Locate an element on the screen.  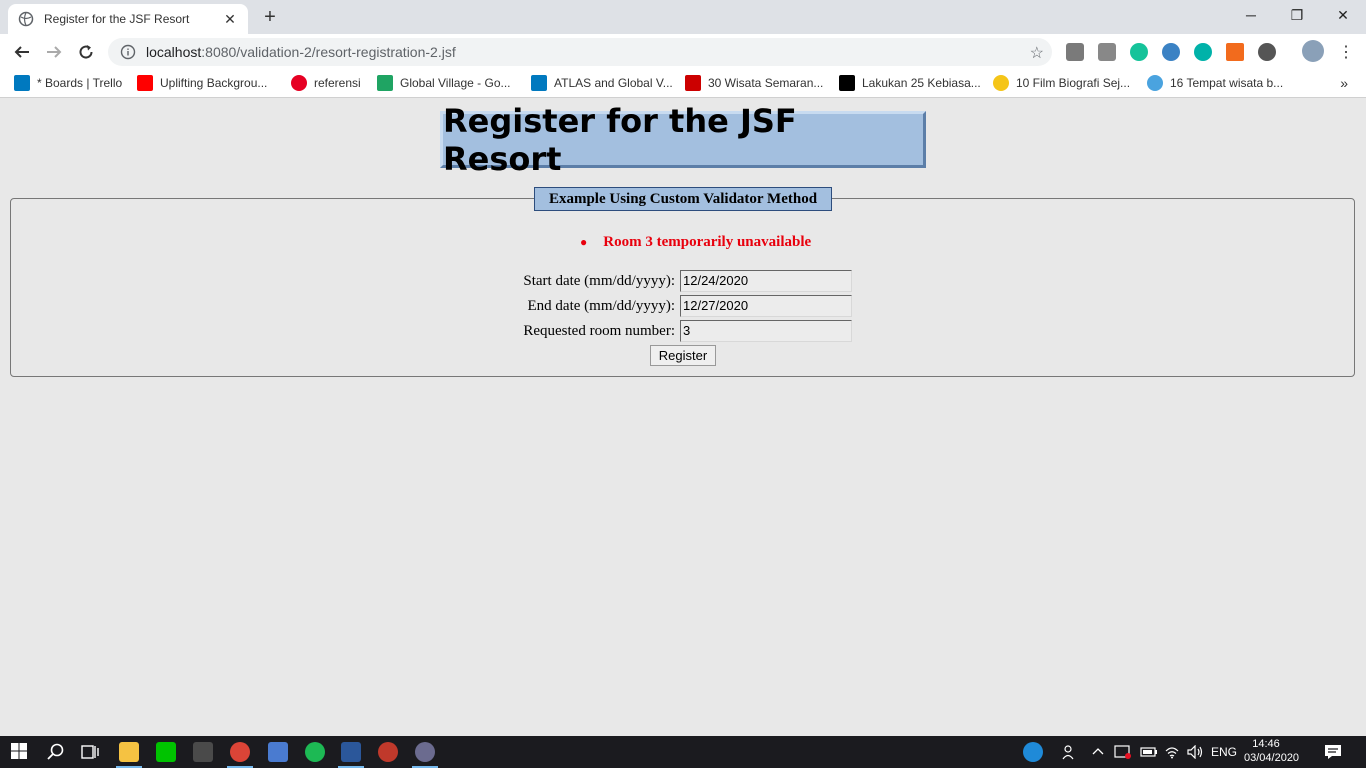
system-clock: 14:46 03/04/2020 is located at coordinates (1272, 751).